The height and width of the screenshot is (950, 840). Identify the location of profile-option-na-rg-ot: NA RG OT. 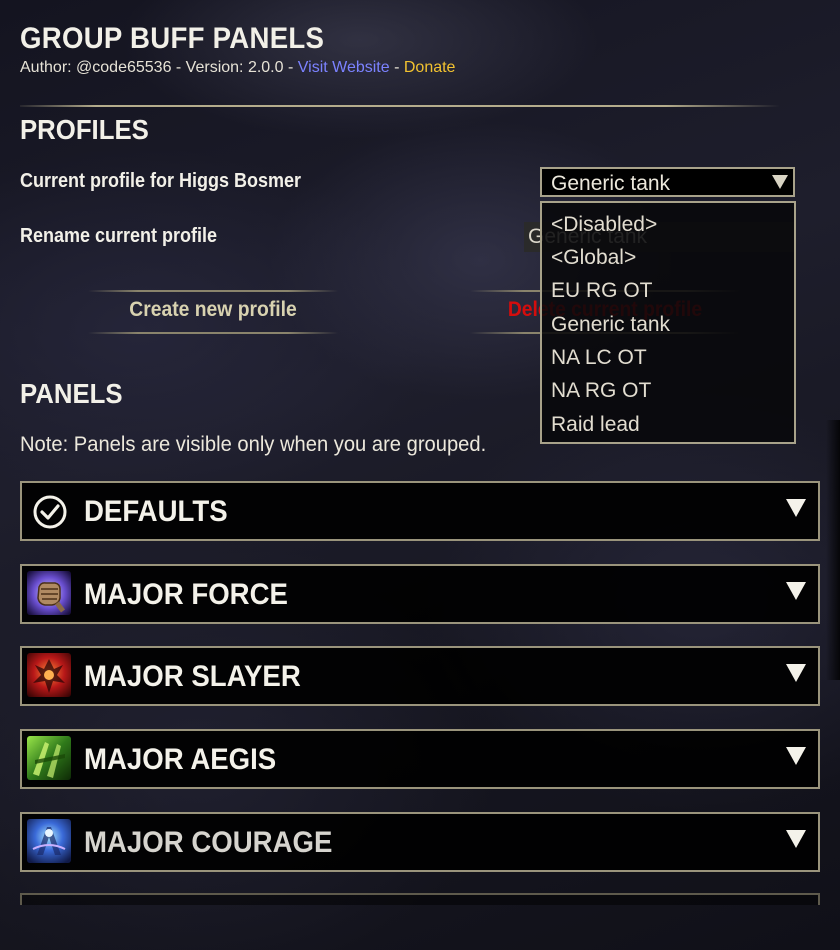
(601, 391).